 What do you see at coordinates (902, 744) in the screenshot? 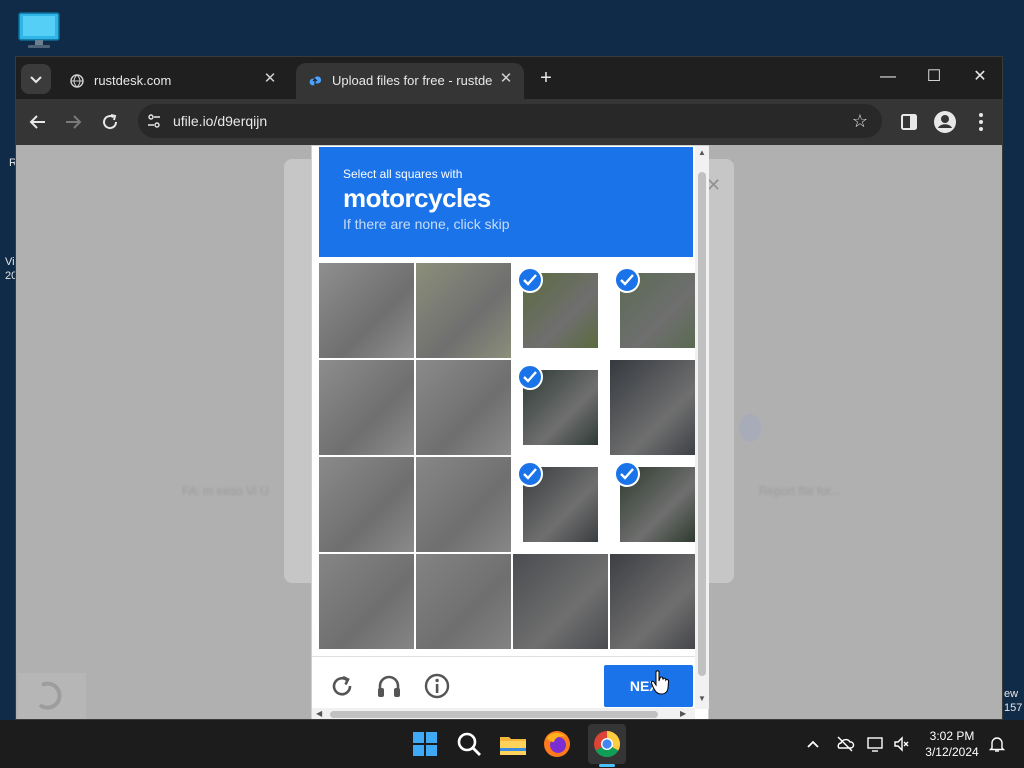
I see `volume-muted-icon` at bounding box center [902, 744].